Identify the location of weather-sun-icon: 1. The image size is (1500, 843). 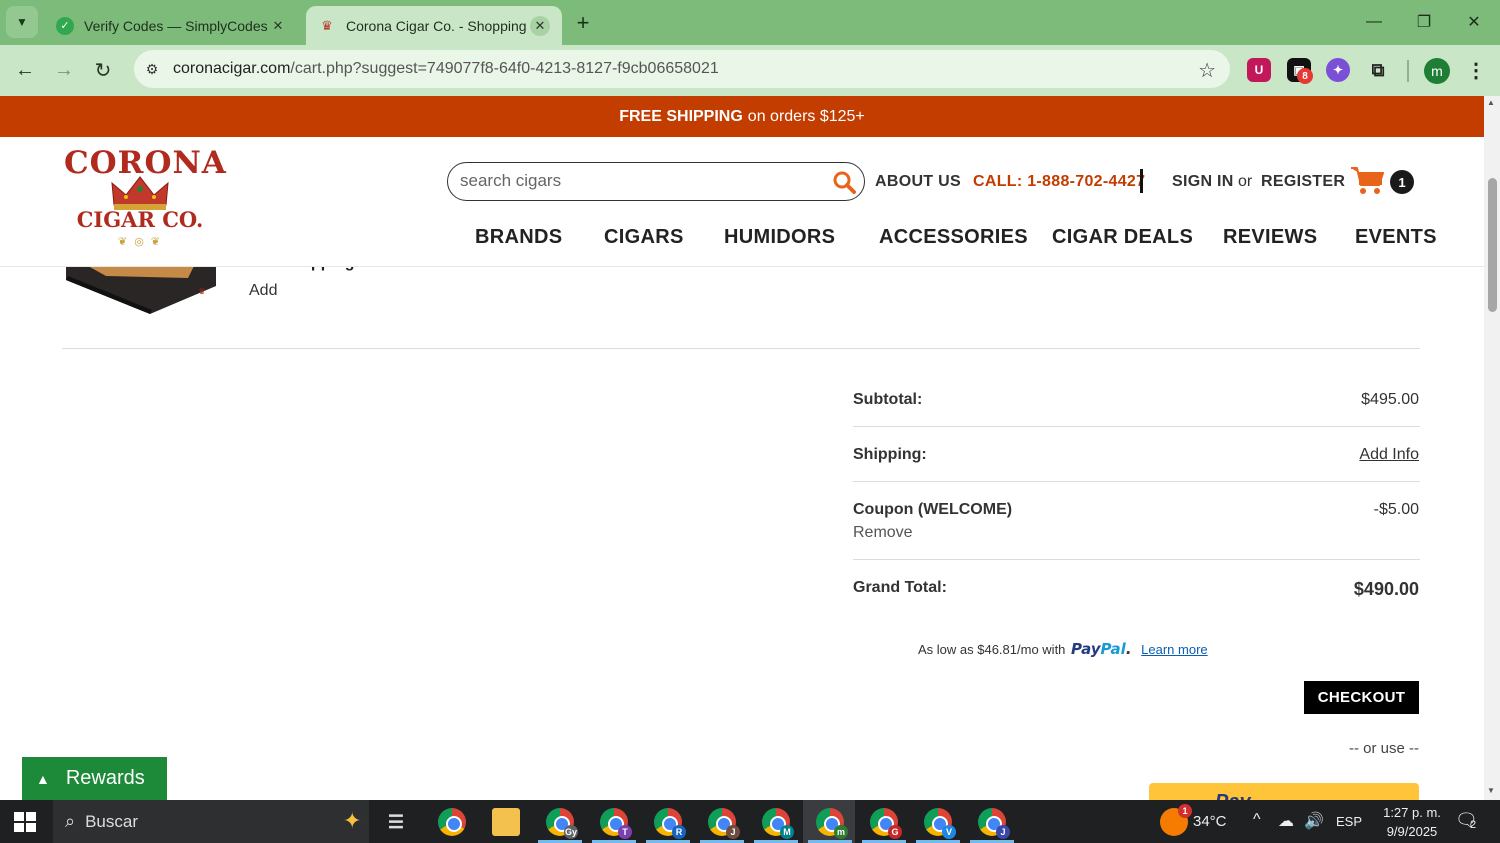
(1176, 820).